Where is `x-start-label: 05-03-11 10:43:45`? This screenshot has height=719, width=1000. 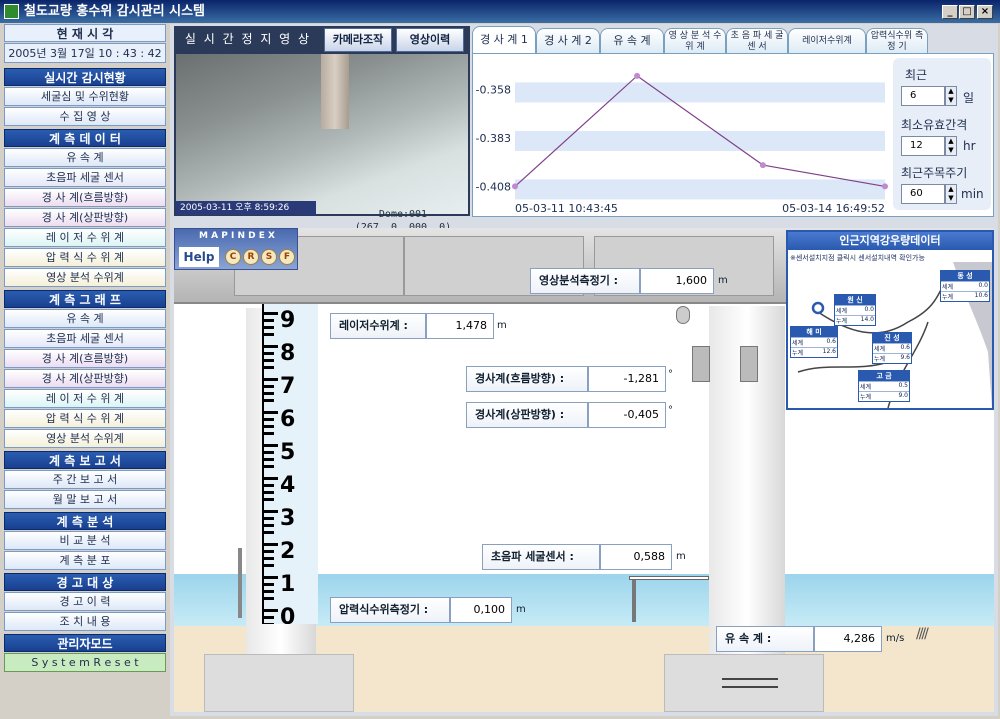
x-start-label: 05-03-11 10:43:45 is located at coordinates (566, 208).